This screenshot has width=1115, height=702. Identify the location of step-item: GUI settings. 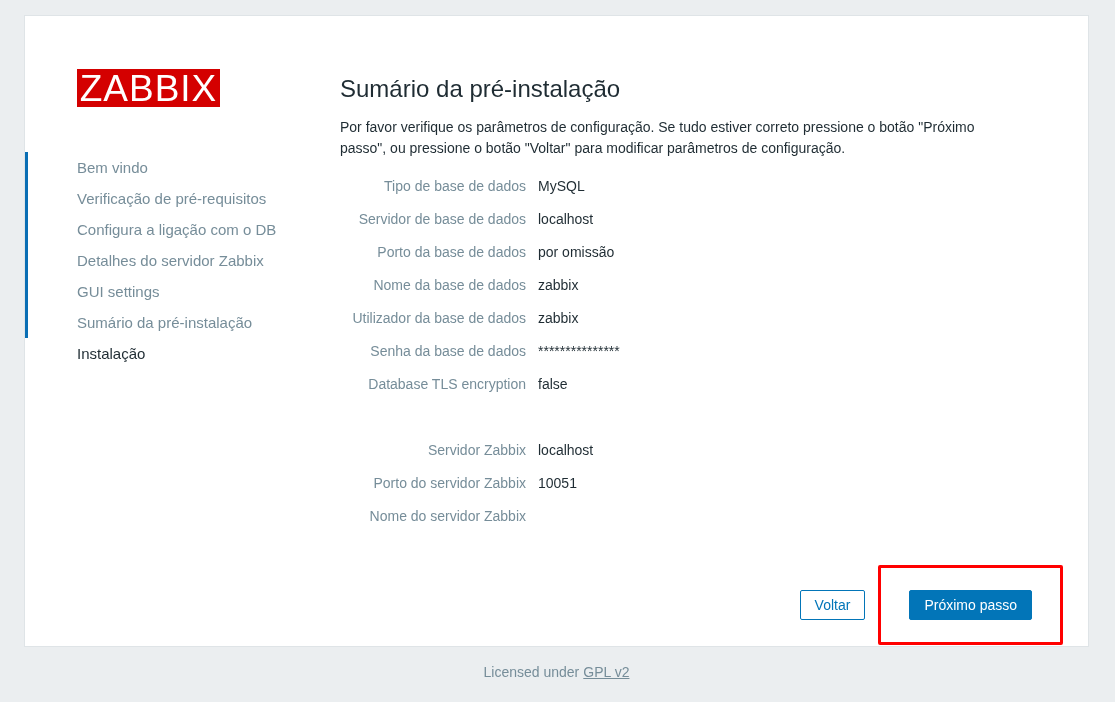
(182, 291).